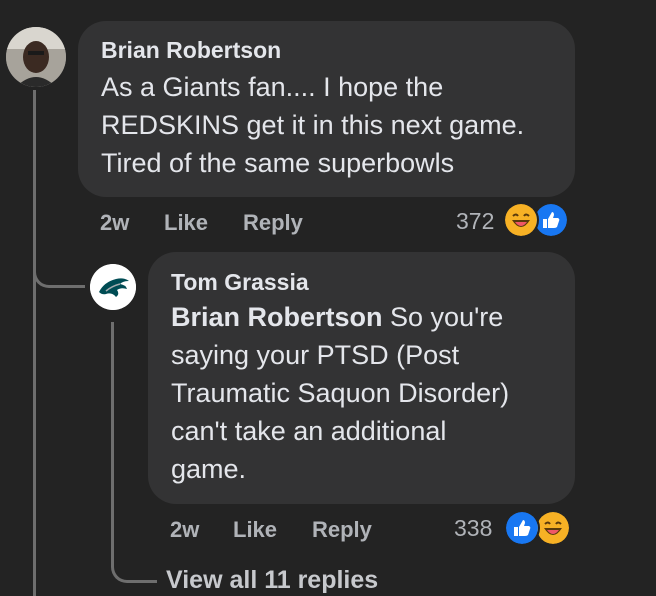 This screenshot has width=656, height=596. Describe the element at coordinates (277, 317) in the screenshot. I see `mention-link: Brian Robertson` at that location.